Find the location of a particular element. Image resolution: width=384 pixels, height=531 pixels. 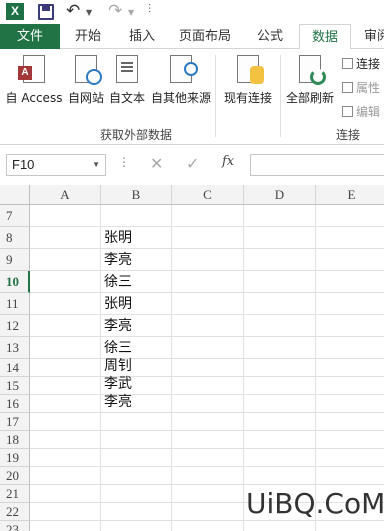

cell: 李亮 is located at coordinates (136, 326).